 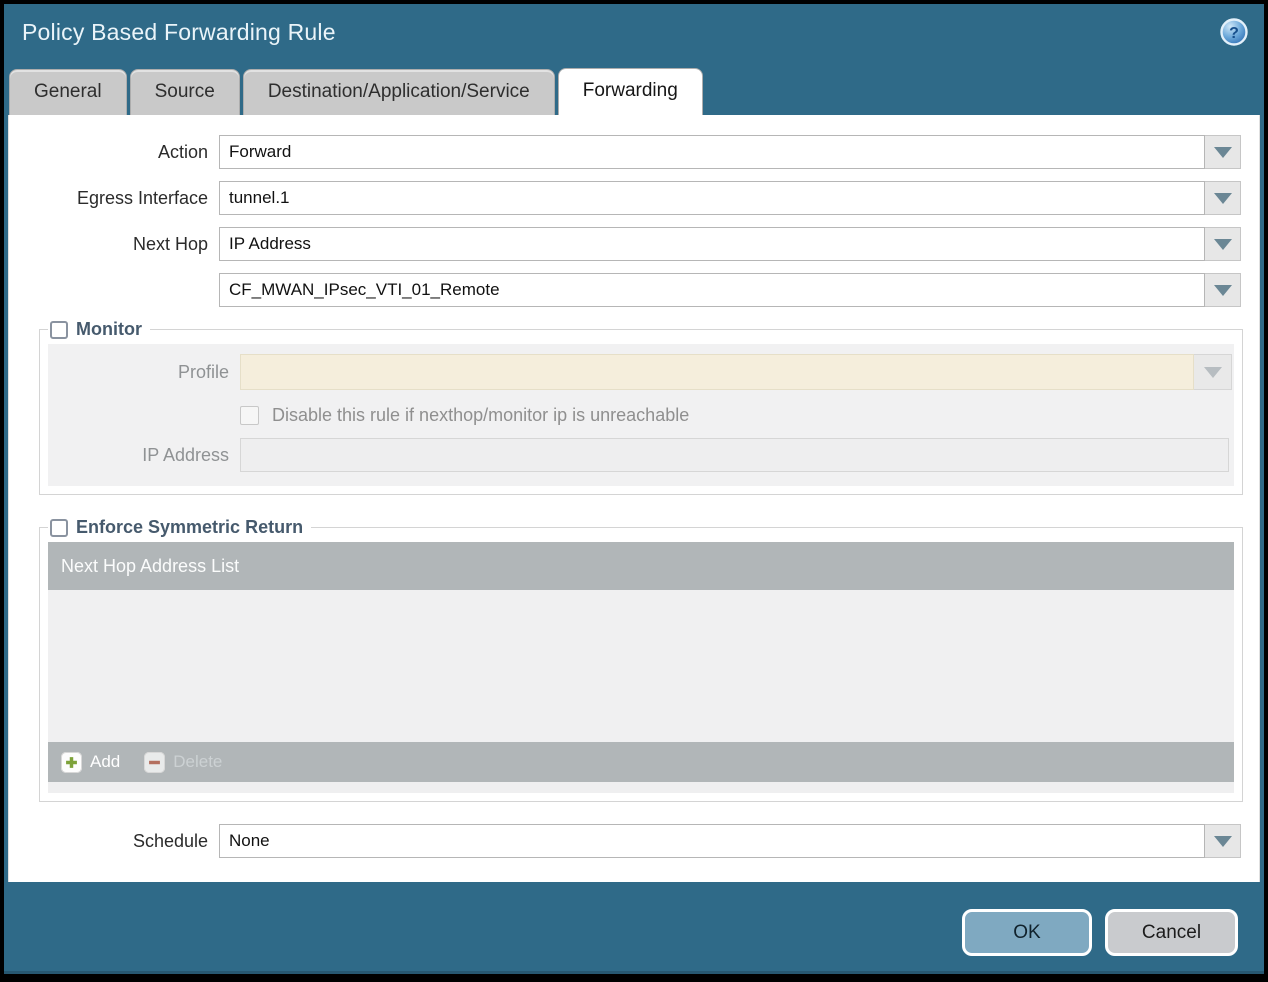 I want to click on next-hop-dropdown-button, so click(x=1223, y=244).